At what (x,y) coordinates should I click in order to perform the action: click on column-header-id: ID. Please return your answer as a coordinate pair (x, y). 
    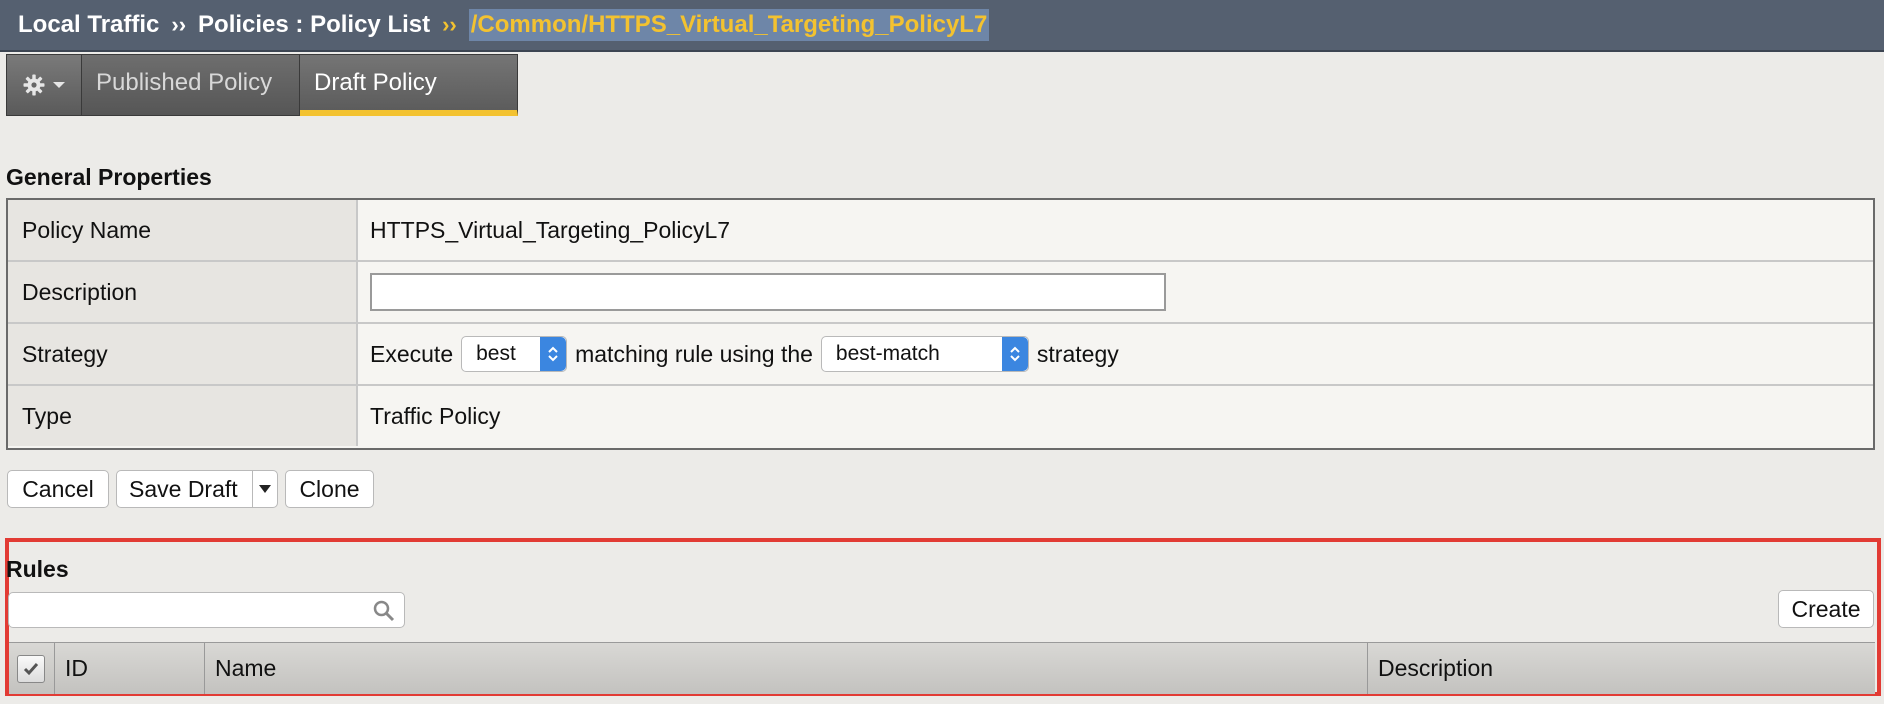
    Looking at the image, I should click on (130, 668).